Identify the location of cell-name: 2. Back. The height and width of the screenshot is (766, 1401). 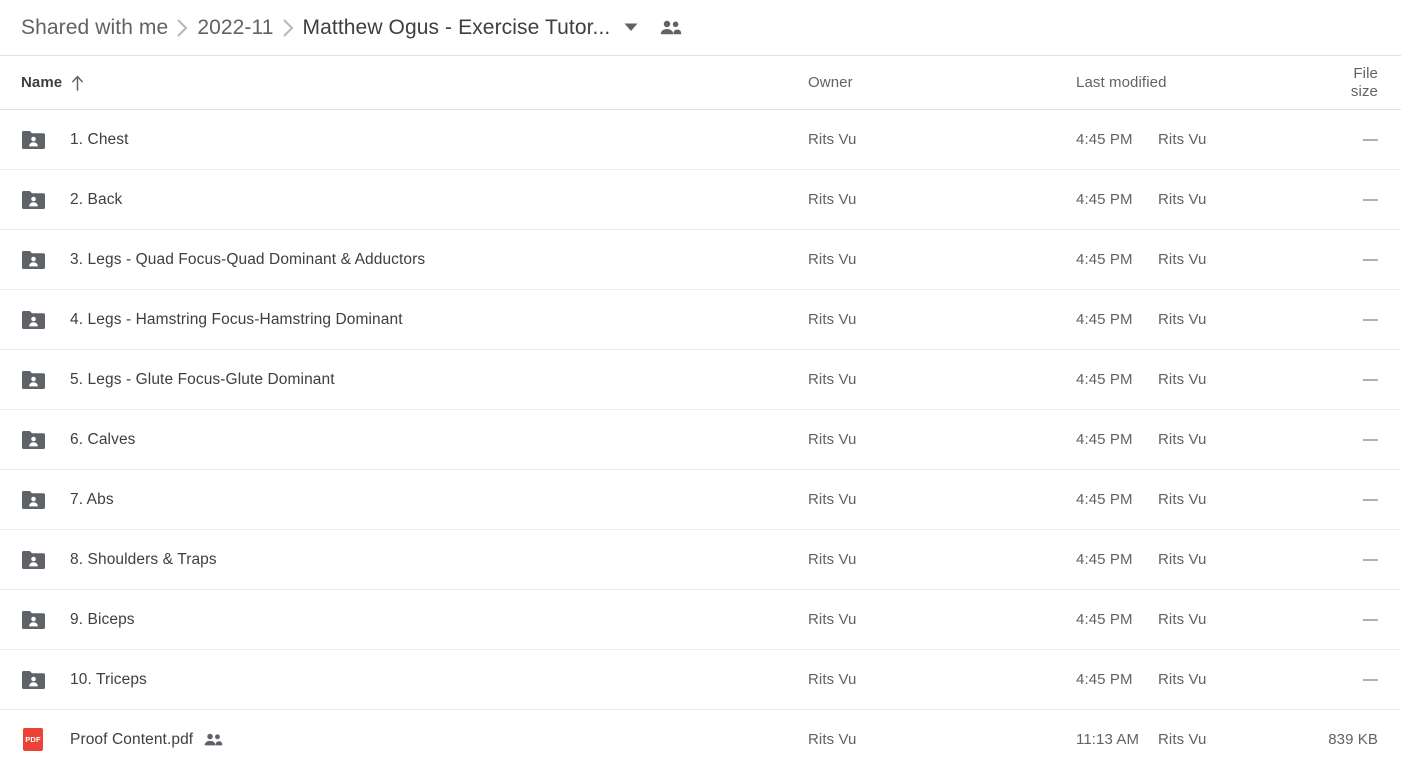
(404, 200).